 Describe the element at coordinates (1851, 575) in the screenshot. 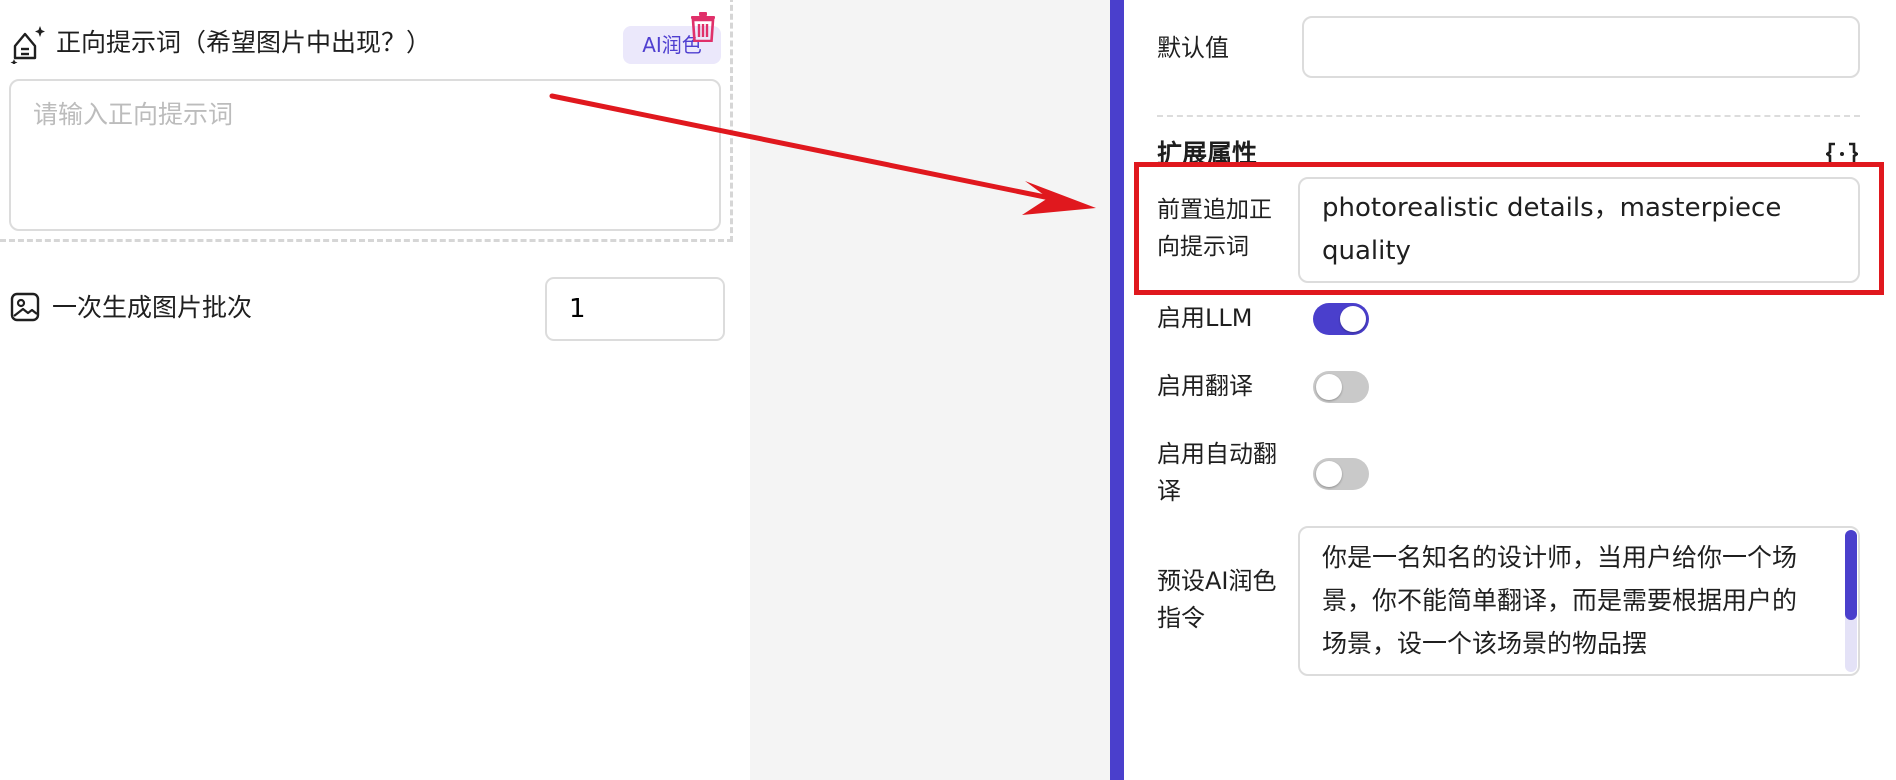

I see `scrollbar-thumb` at that location.